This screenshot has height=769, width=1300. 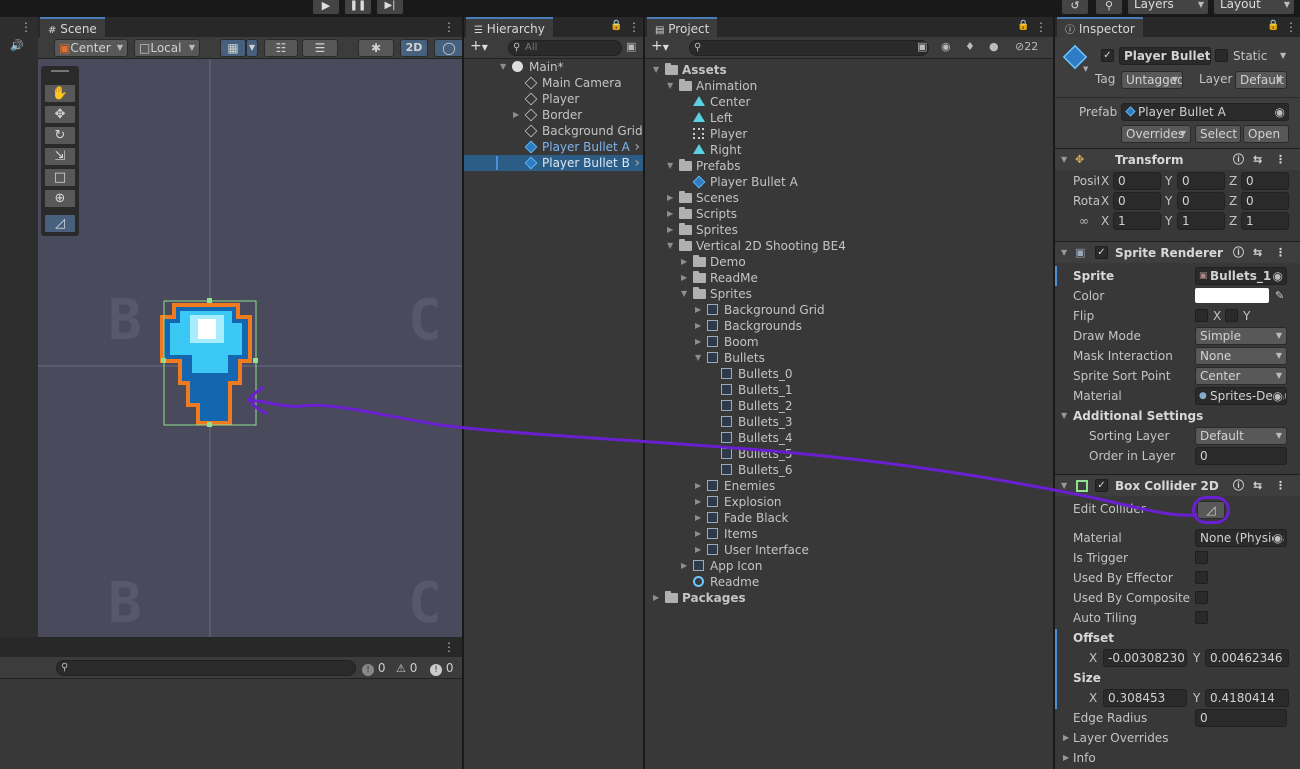 What do you see at coordinates (553, 131) in the screenshot?
I see `hierarchy-item: Background Grid` at bounding box center [553, 131].